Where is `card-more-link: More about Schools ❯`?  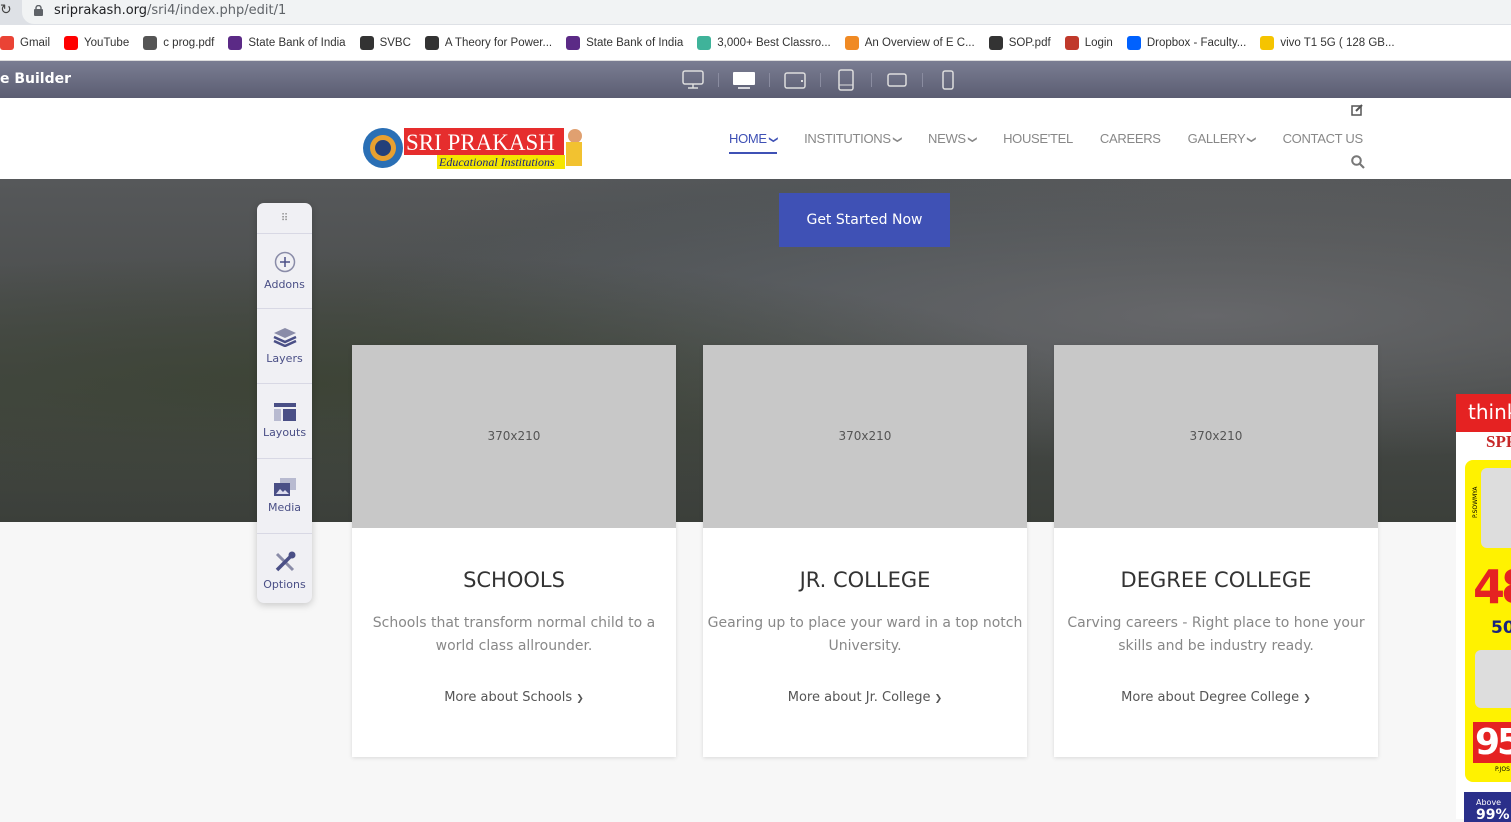 card-more-link: More about Schools ❯ is located at coordinates (514, 697).